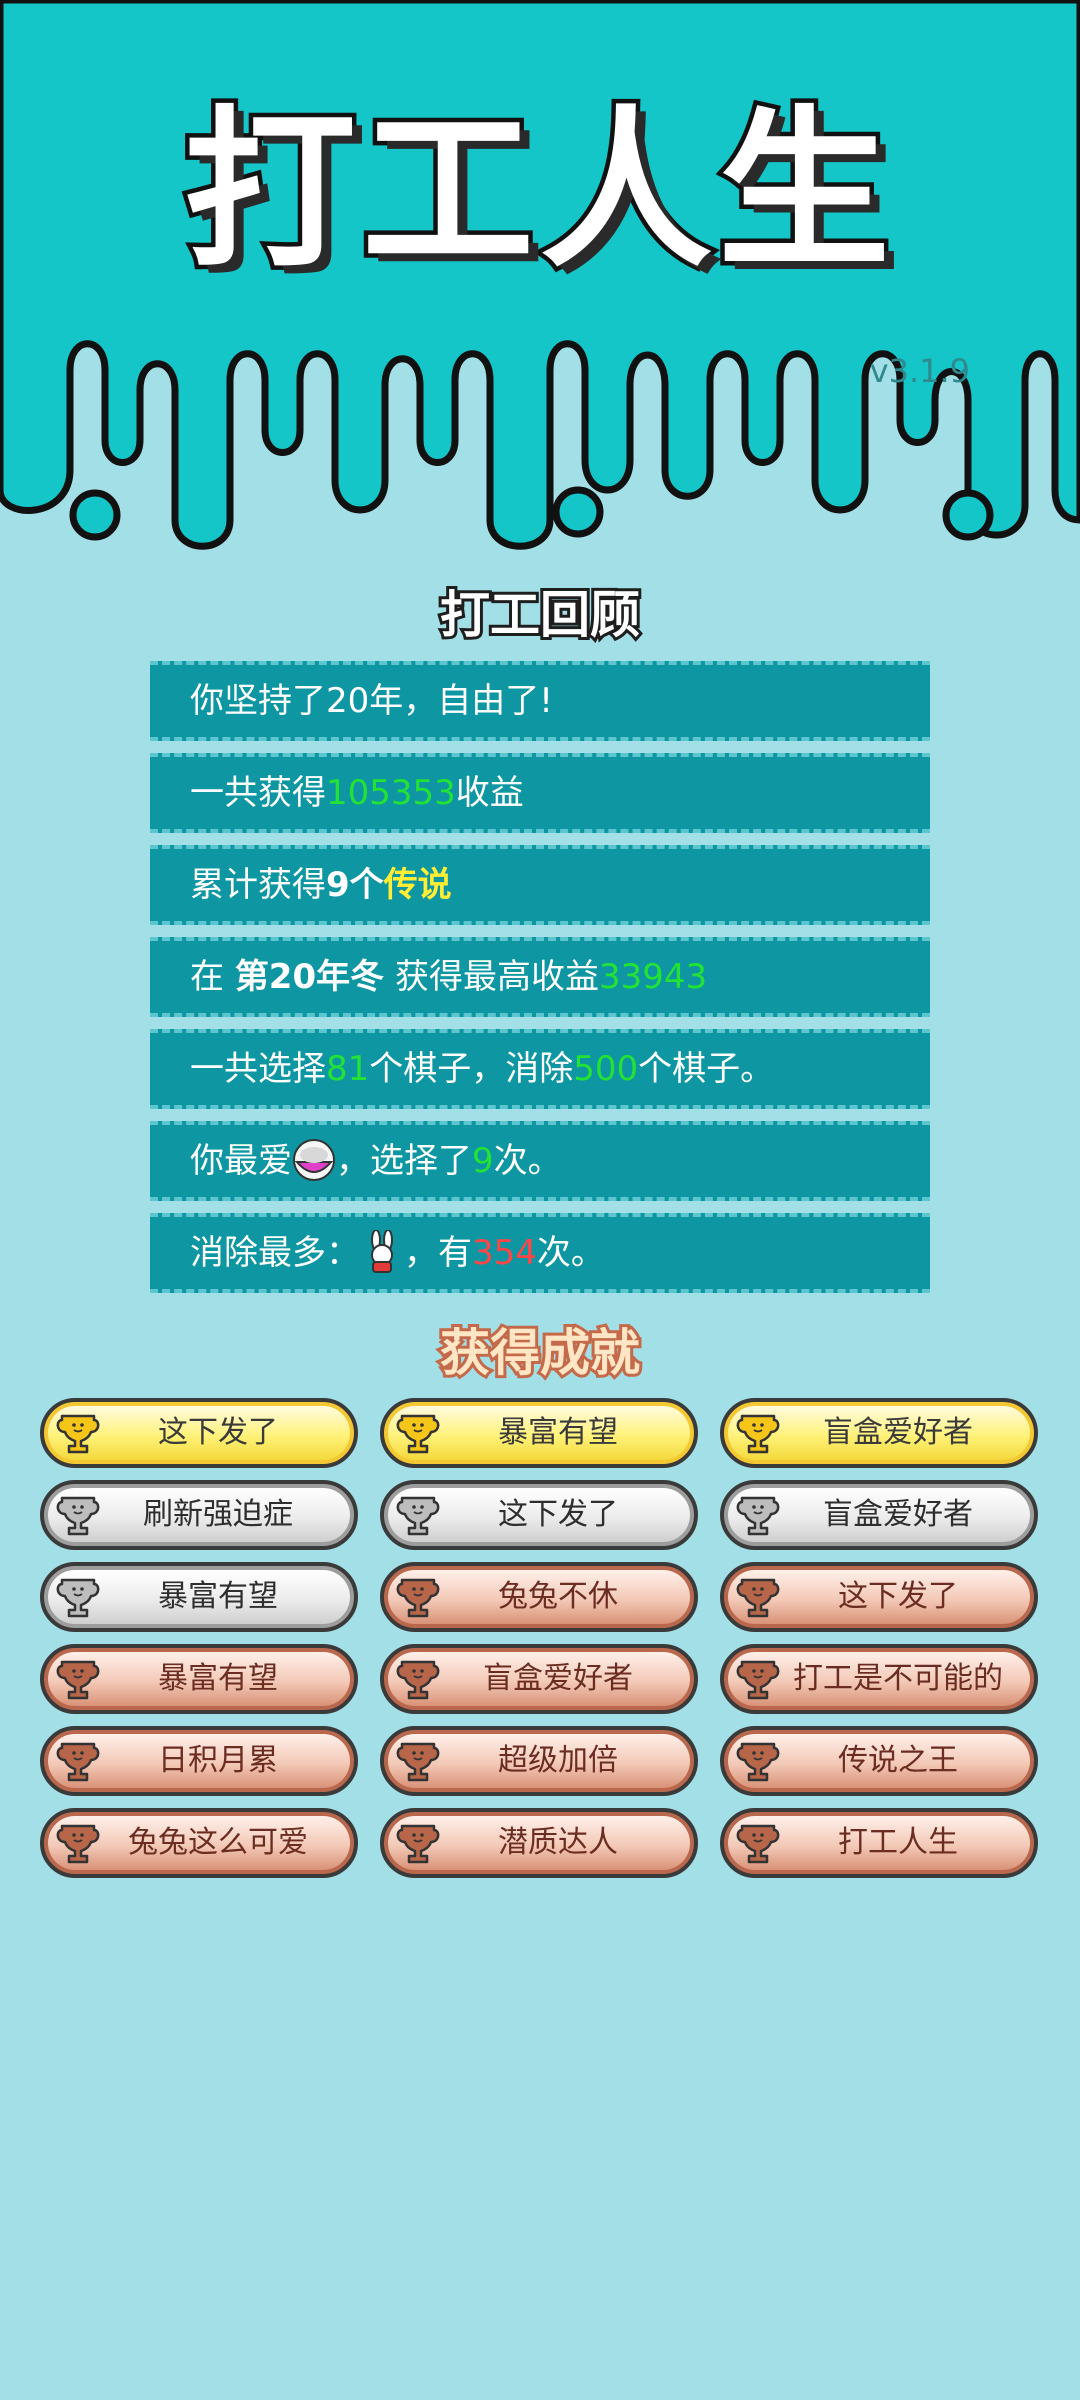 This screenshot has width=1080, height=2400. Describe the element at coordinates (606, 1069) in the screenshot. I see `eliminated-count-value: 500` at that location.